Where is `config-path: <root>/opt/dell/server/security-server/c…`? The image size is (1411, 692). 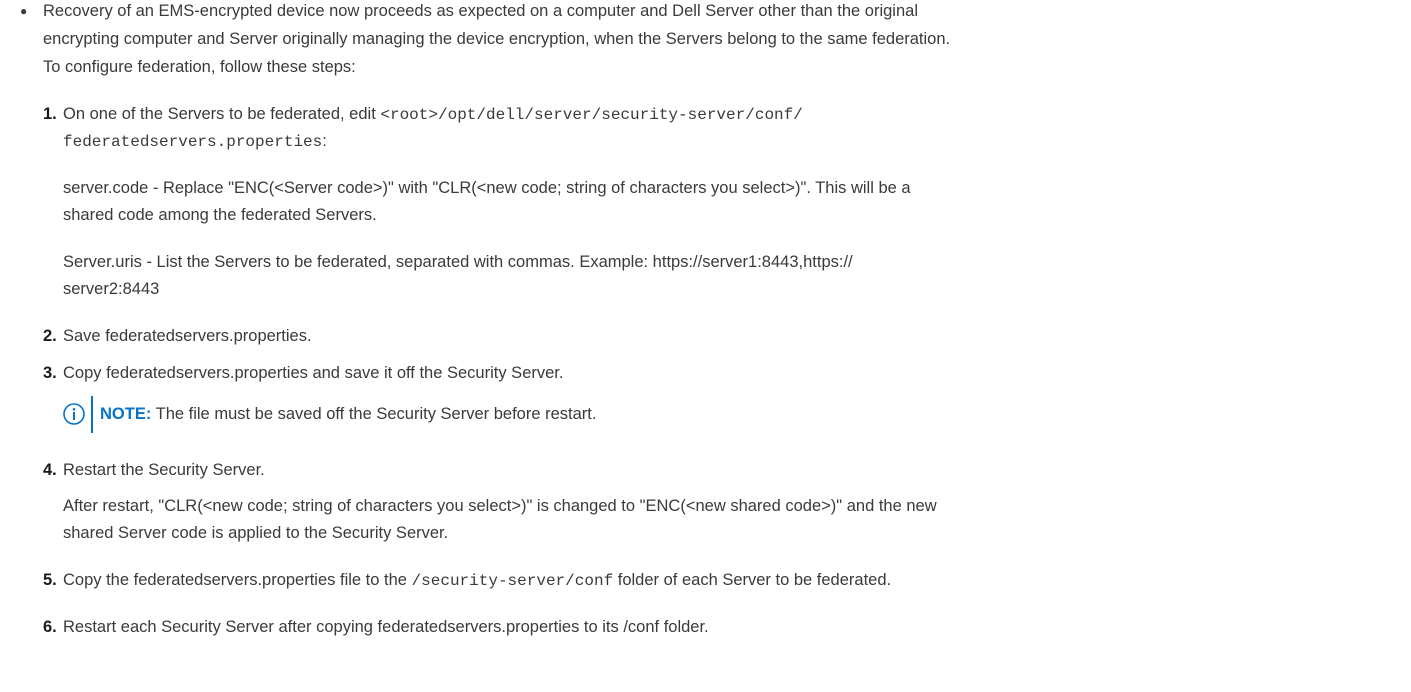 config-path: <root>/opt/dell/server/security-server/c… is located at coordinates (591, 115).